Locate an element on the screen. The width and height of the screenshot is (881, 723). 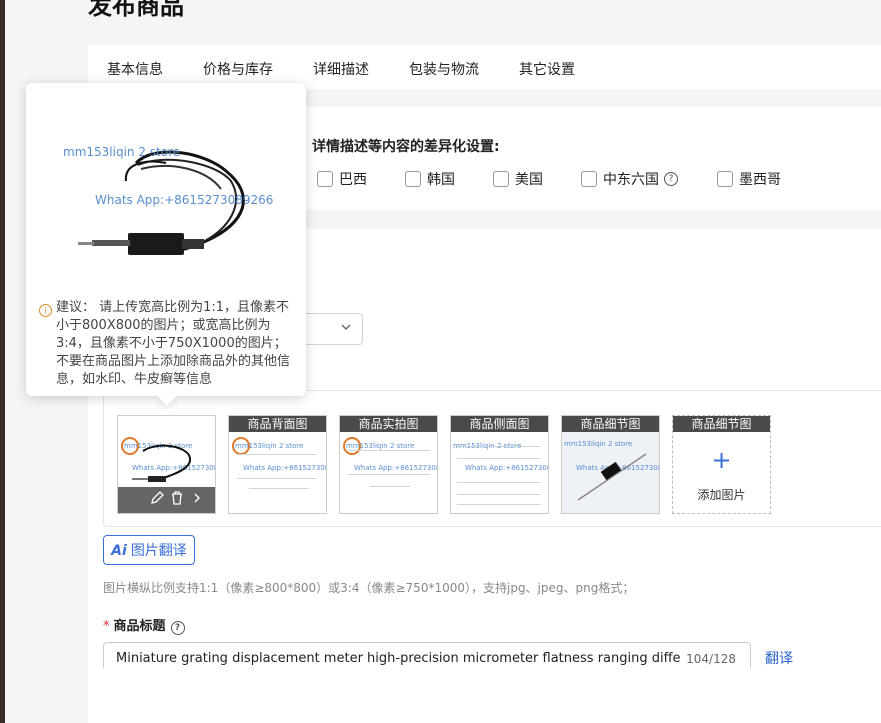
page-footer-area is located at coordinates (484, 695).